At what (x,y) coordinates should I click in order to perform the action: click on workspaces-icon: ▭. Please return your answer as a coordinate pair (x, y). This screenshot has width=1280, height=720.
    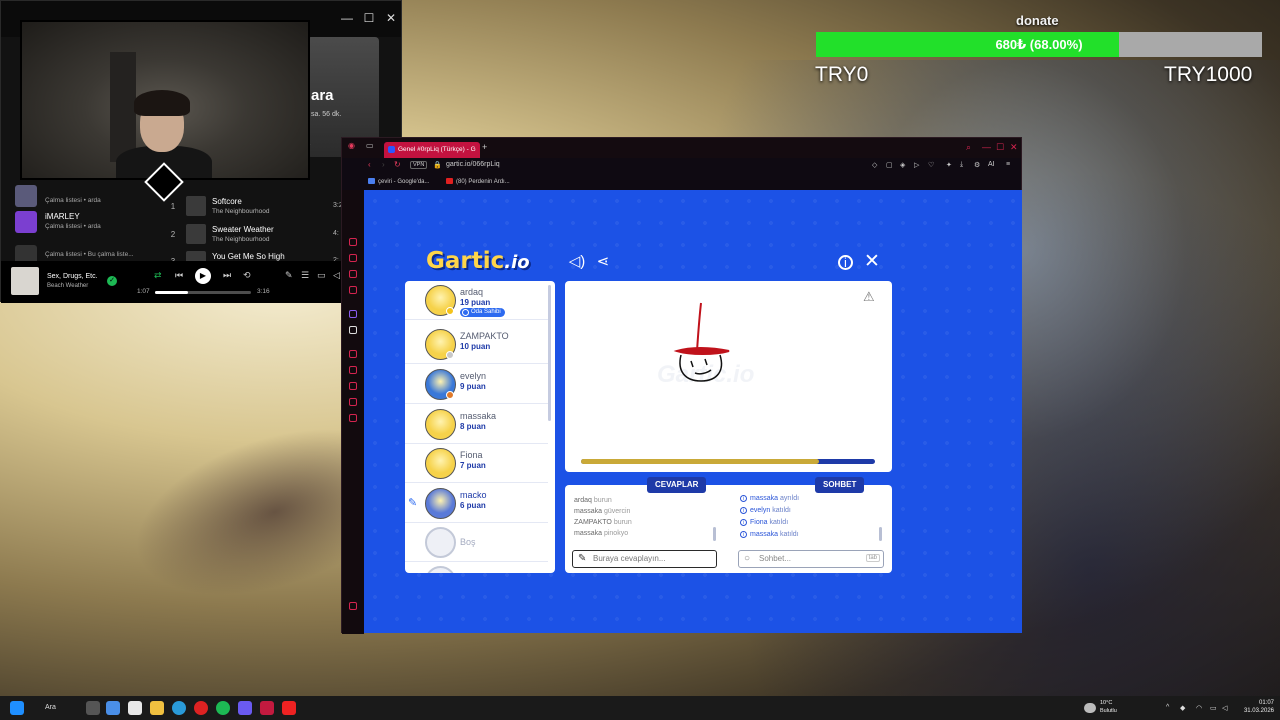
    Looking at the image, I should click on (370, 145).